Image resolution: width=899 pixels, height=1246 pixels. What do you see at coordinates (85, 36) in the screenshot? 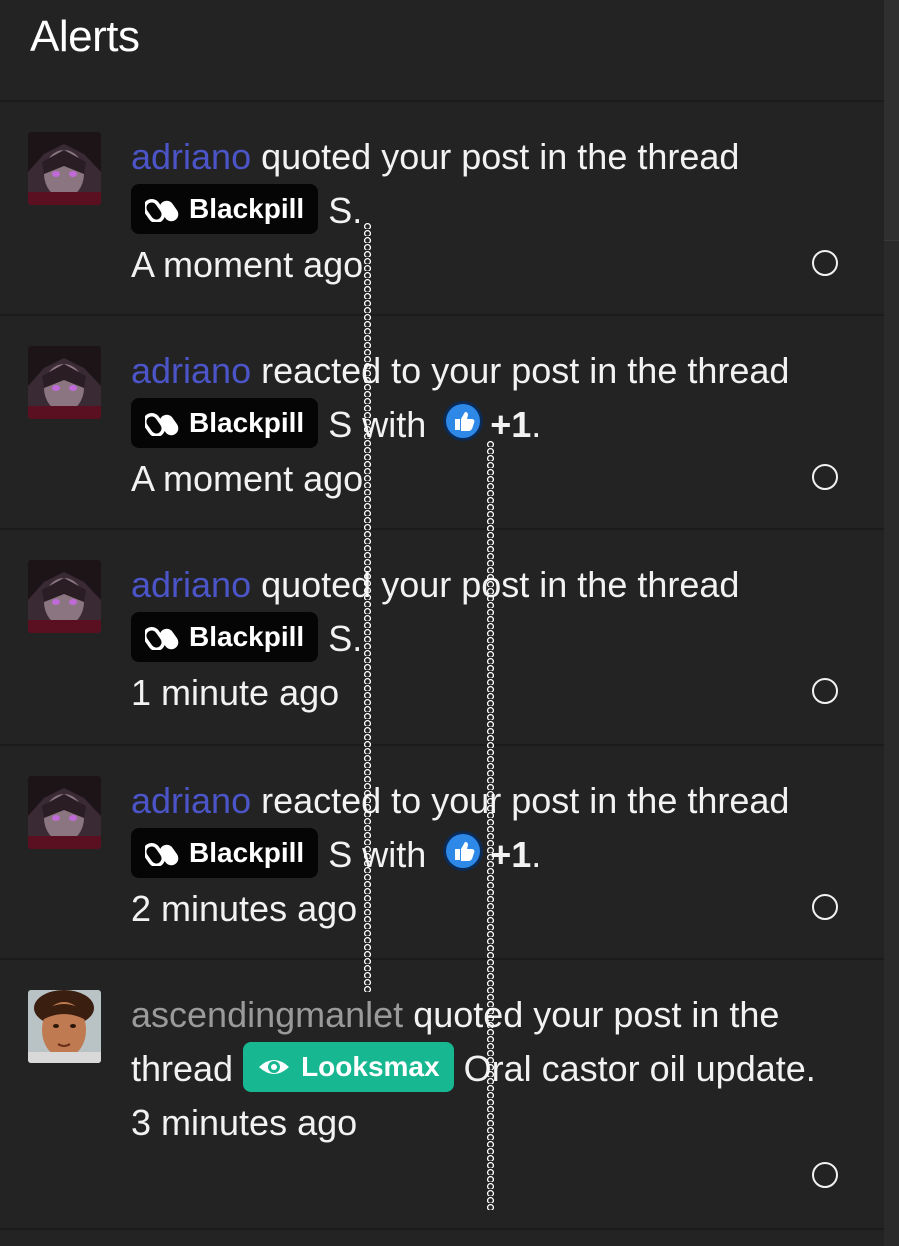
I see `page-title: Alerts` at bounding box center [85, 36].